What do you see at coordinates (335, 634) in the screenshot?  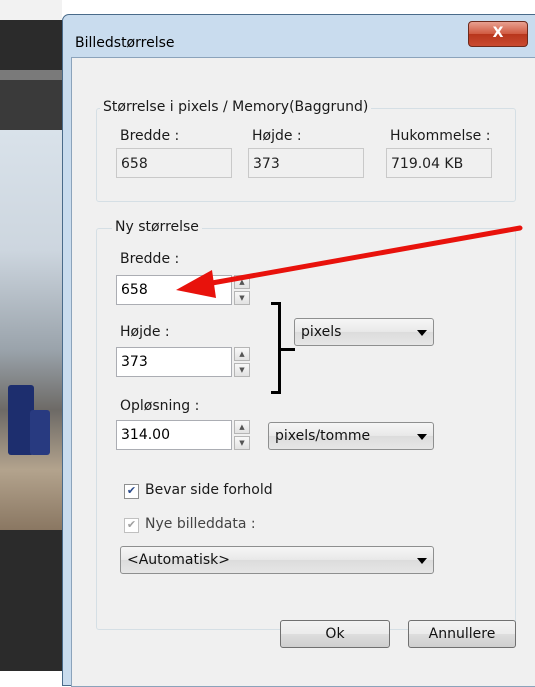 I see `ok-button: Ok` at bounding box center [335, 634].